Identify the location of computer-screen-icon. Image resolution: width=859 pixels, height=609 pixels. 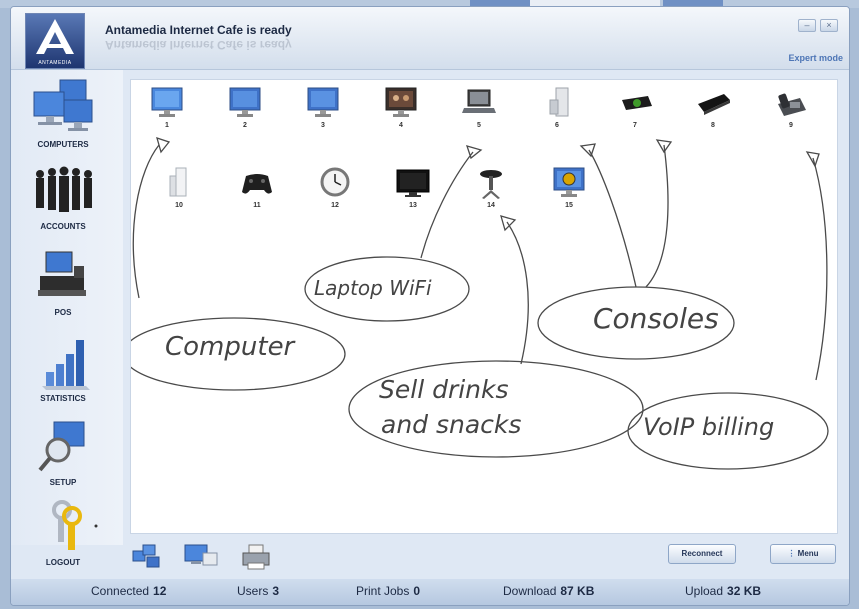
(201, 558).